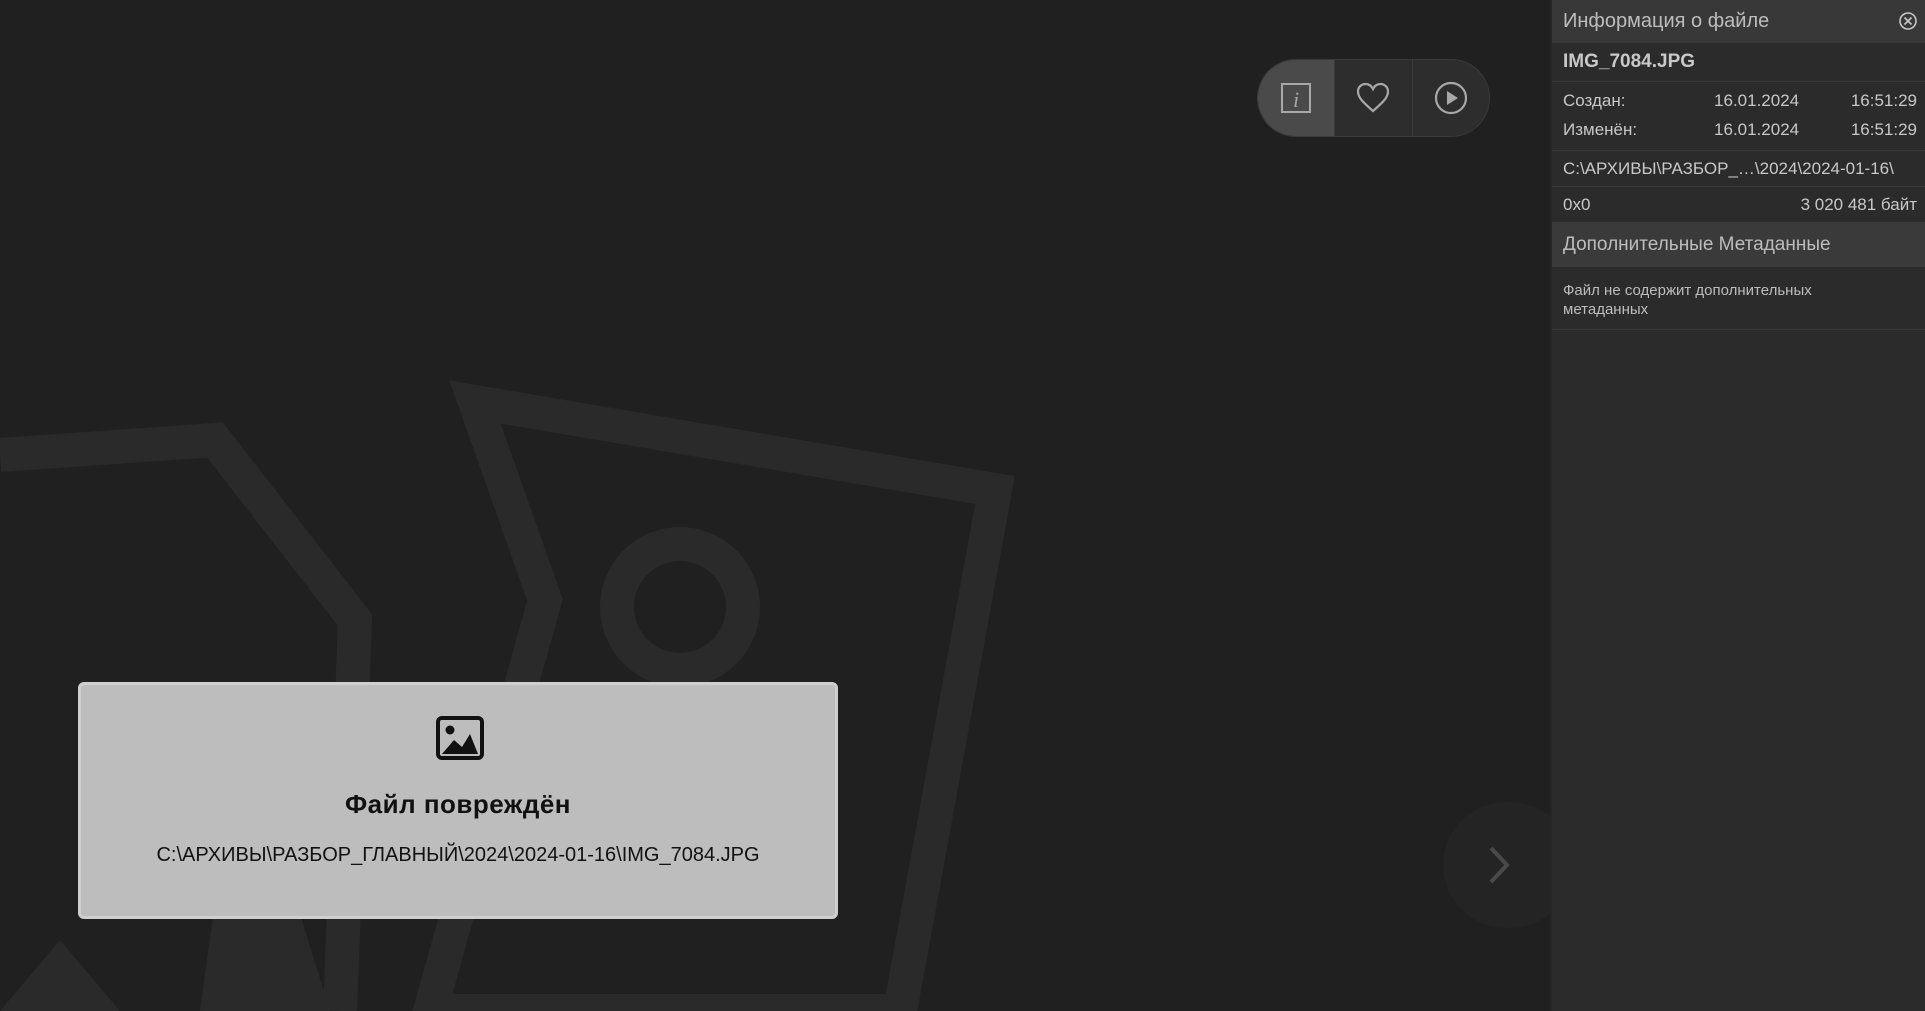 Image resolution: width=1925 pixels, height=1011 pixels. I want to click on file-path: C:\АРХИВЫ\РАЗБОР_…\2024\2024-01-16\, so click(1738, 169).